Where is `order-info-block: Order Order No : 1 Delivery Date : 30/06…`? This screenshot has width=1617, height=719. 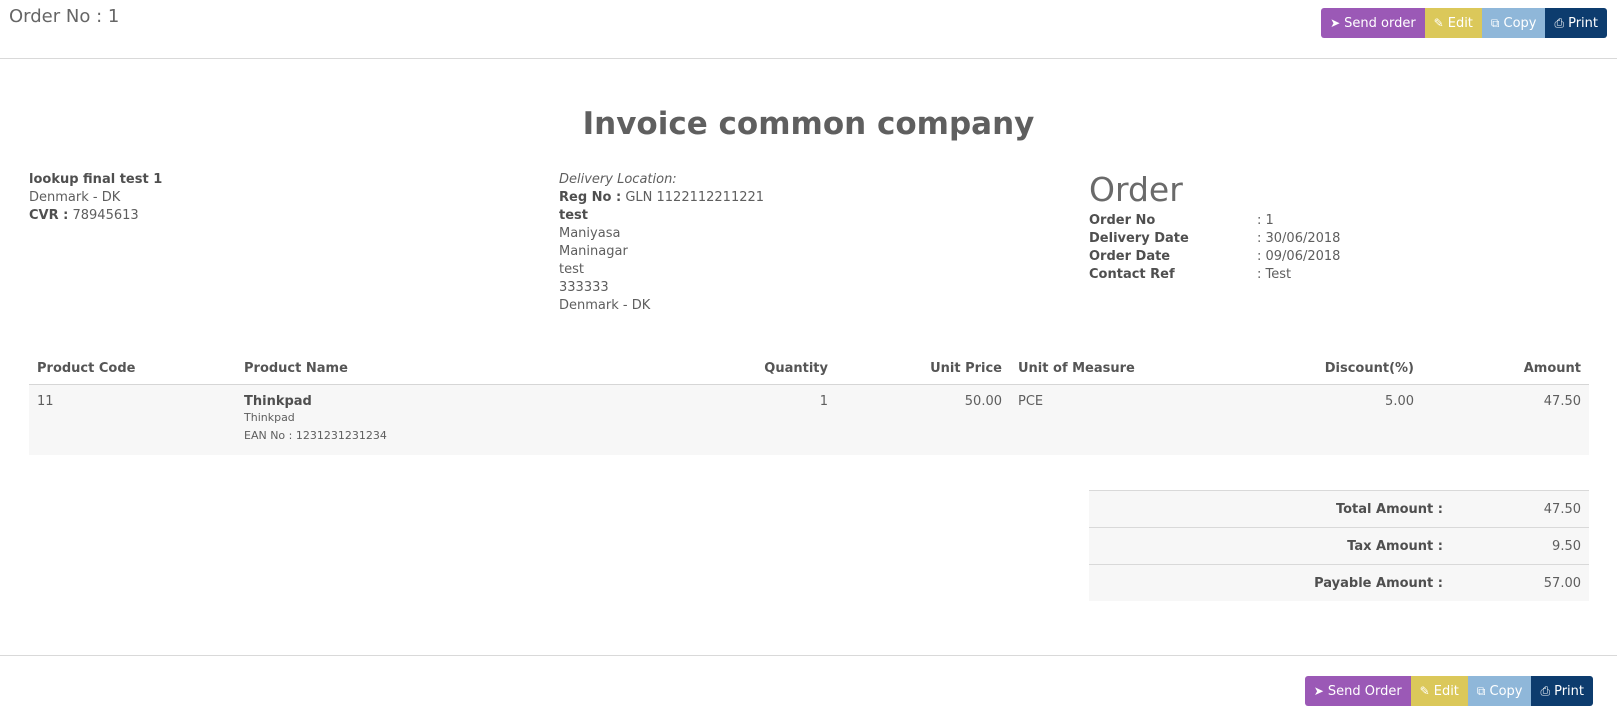 order-info-block: Order Order No : 1 Delivery Date : 30/06… is located at coordinates (1214, 228).